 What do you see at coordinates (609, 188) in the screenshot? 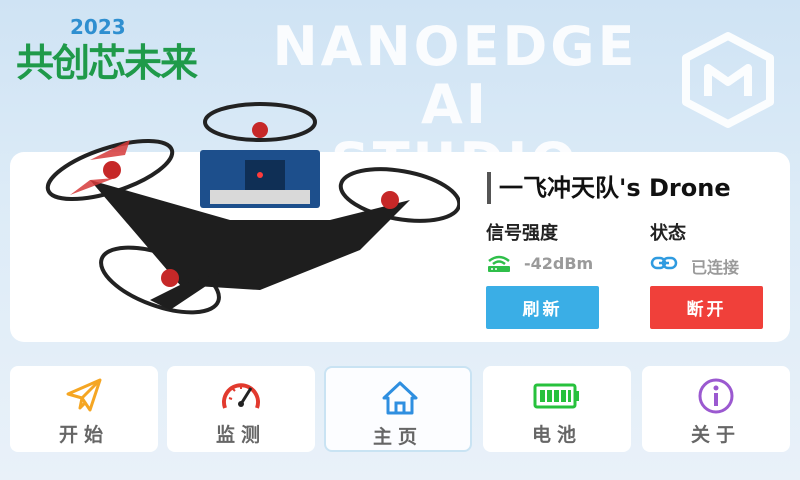
I see `device-title: 一飞冲天队's Drone` at bounding box center [609, 188].